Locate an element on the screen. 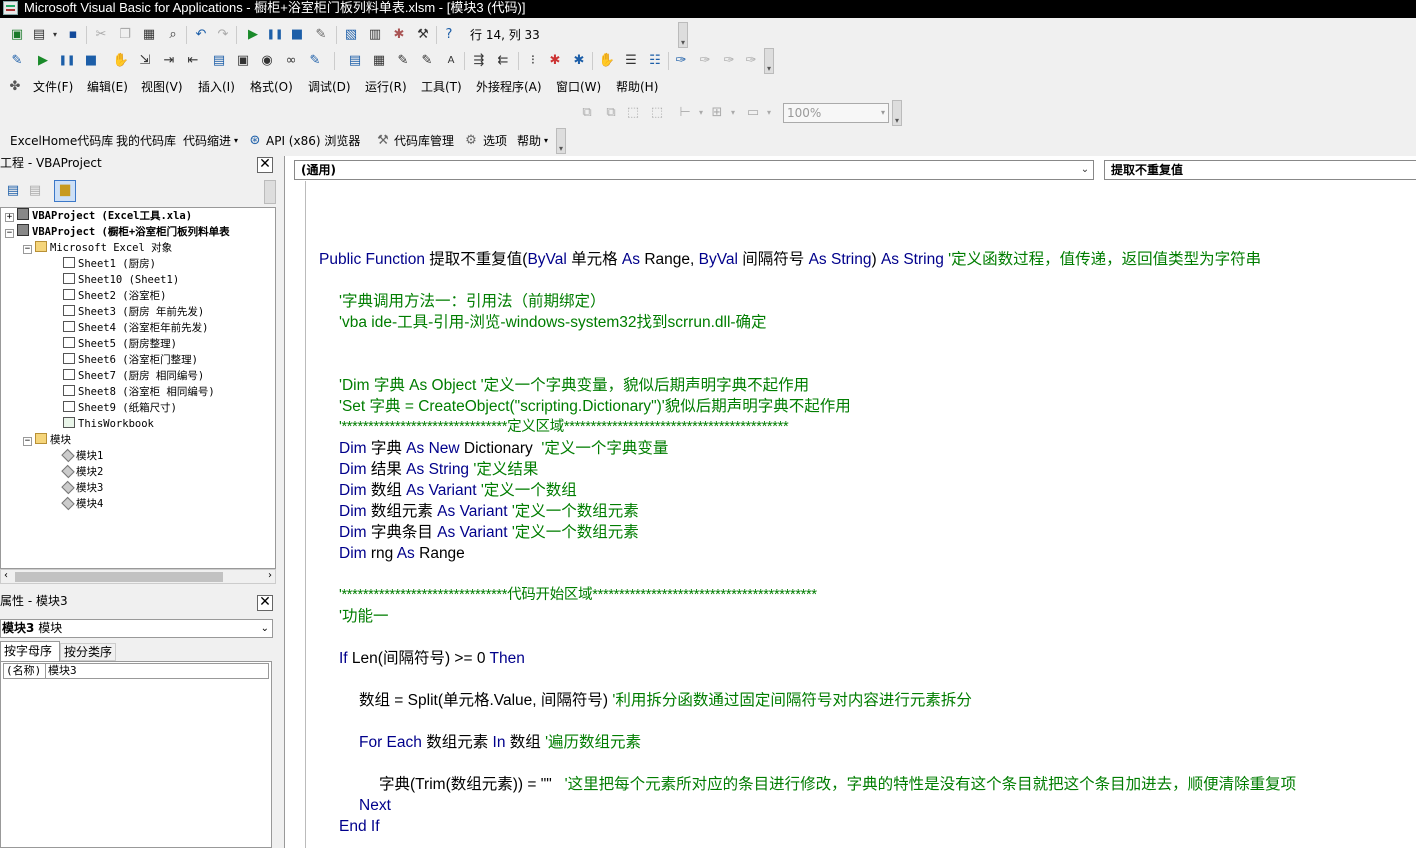  addin-help-dropdown-icon: ▾ is located at coordinates (546, 141).